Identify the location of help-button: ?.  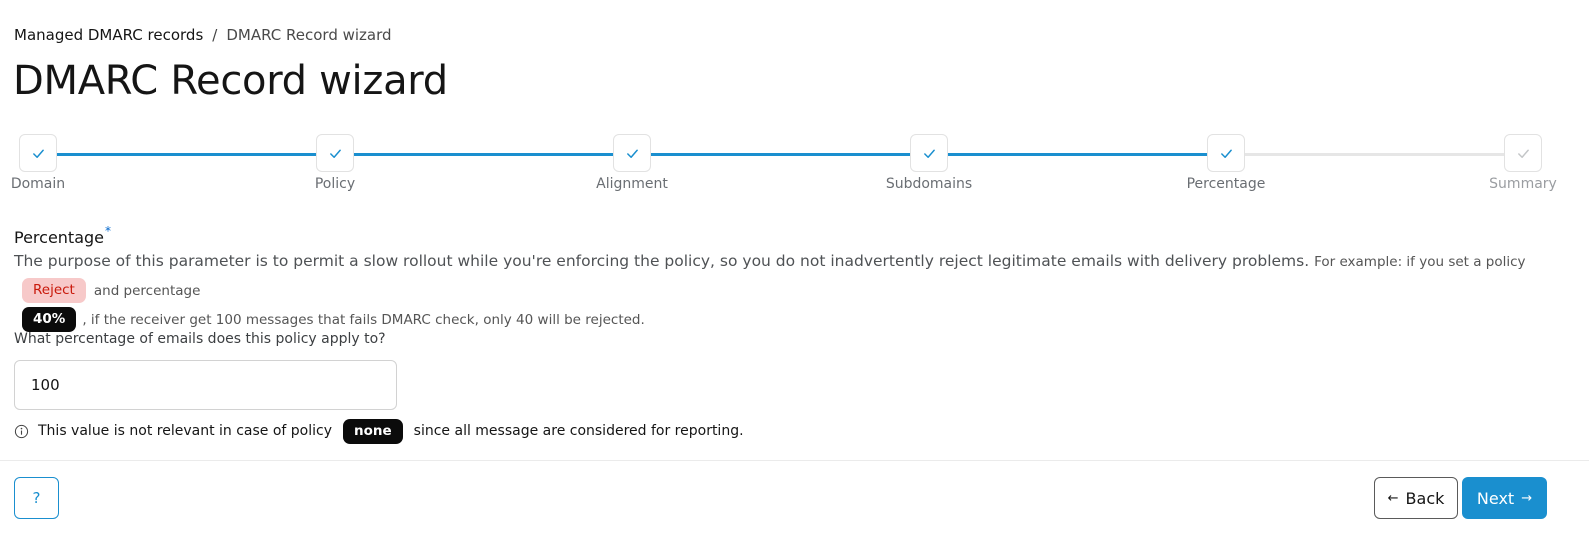
(36, 498).